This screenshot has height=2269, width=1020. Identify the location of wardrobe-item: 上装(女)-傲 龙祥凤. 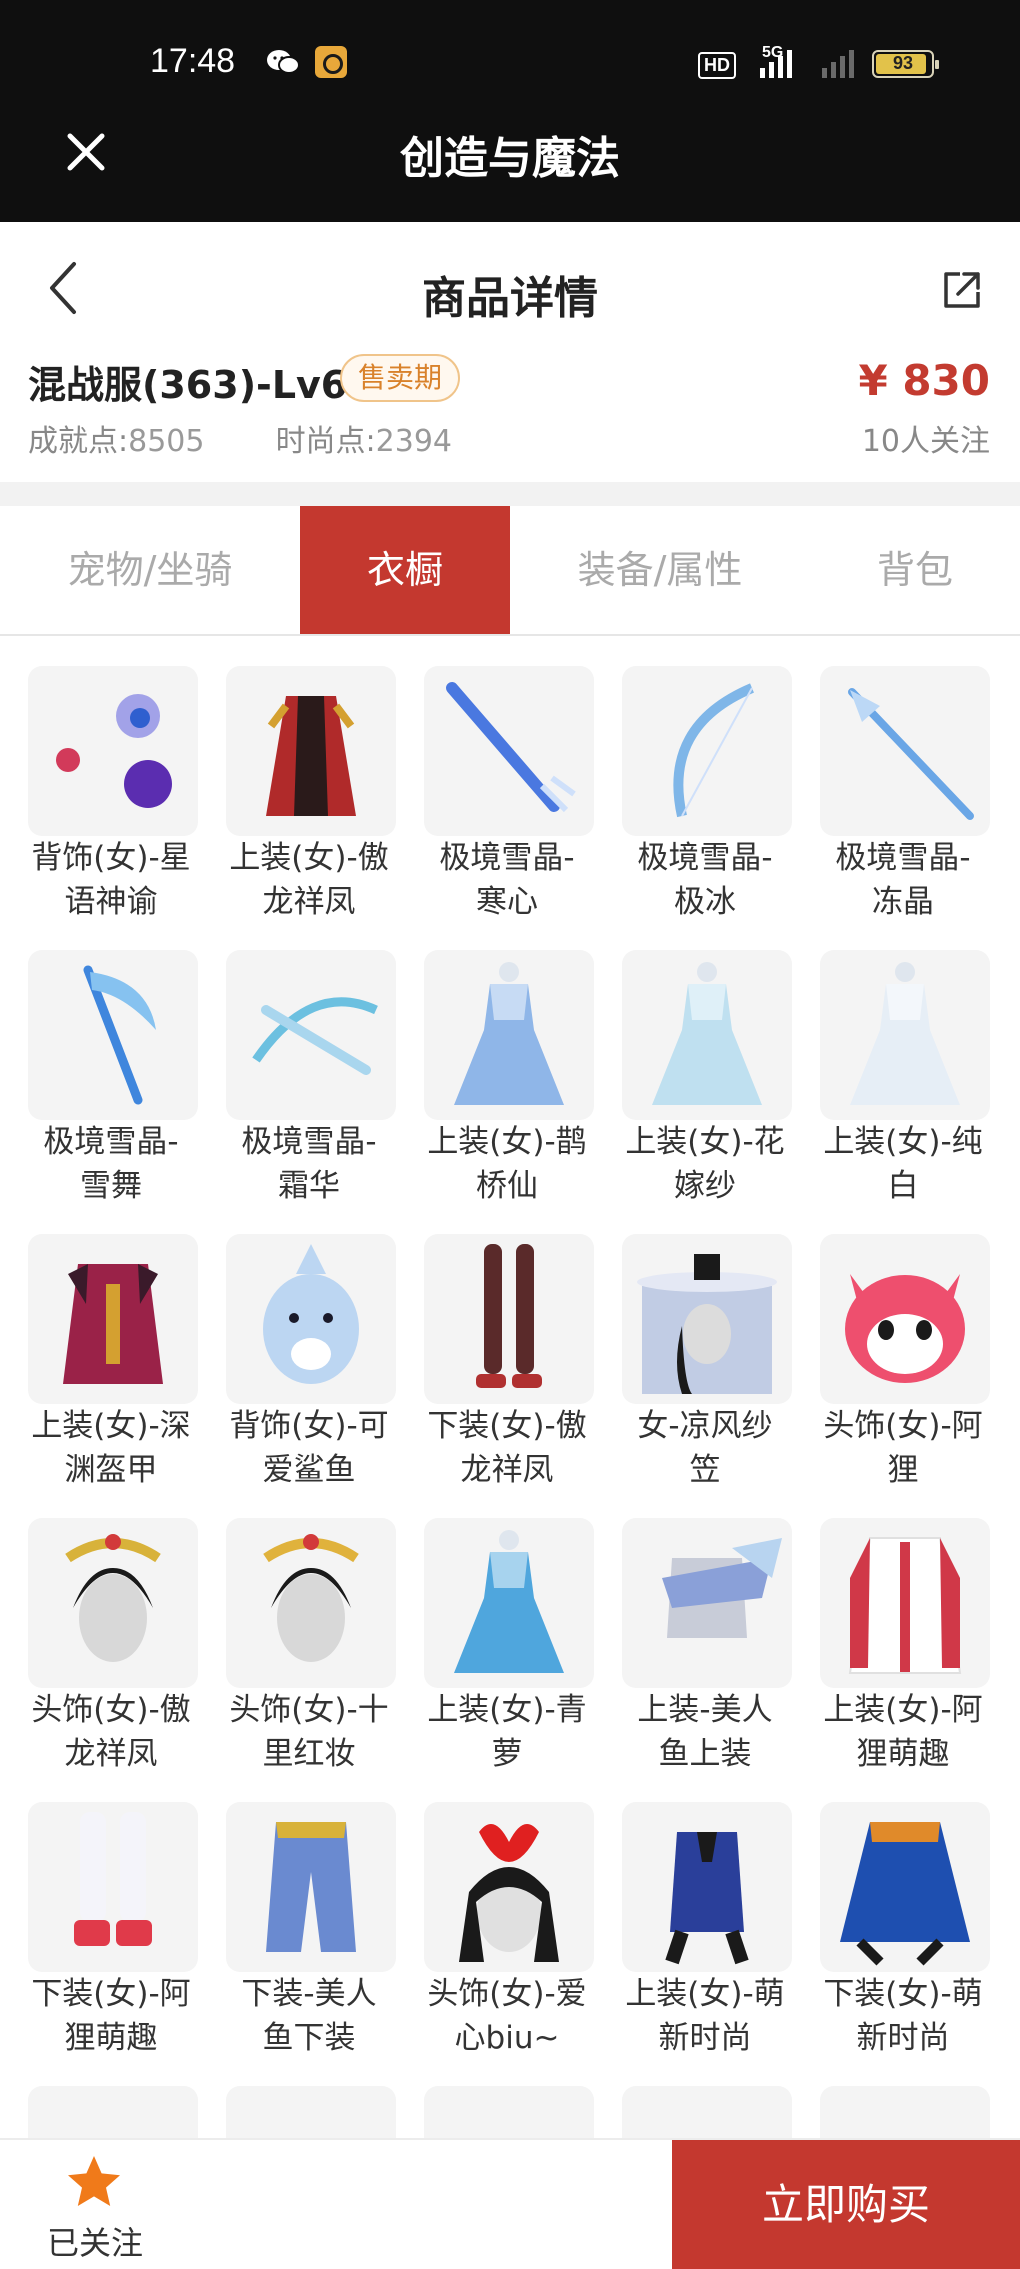
(309, 802).